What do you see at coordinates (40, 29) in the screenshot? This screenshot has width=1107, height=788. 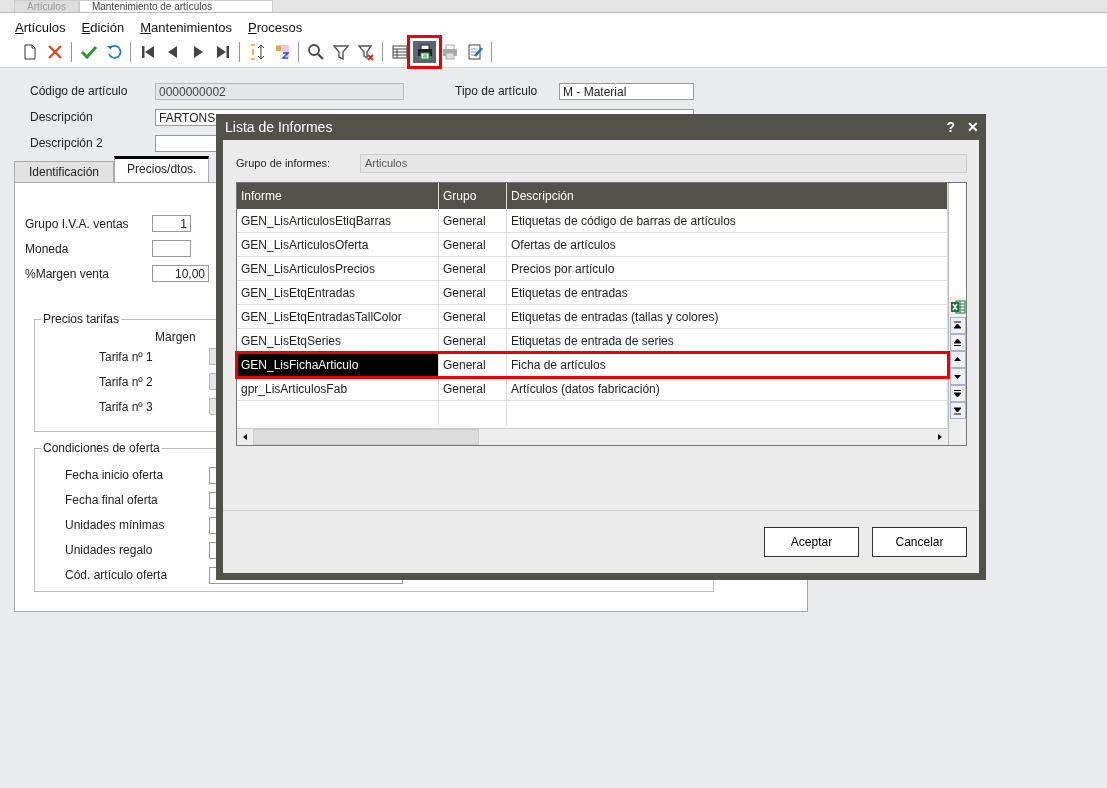 I see `menu-item: Artículos` at bounding box center [40, 29].